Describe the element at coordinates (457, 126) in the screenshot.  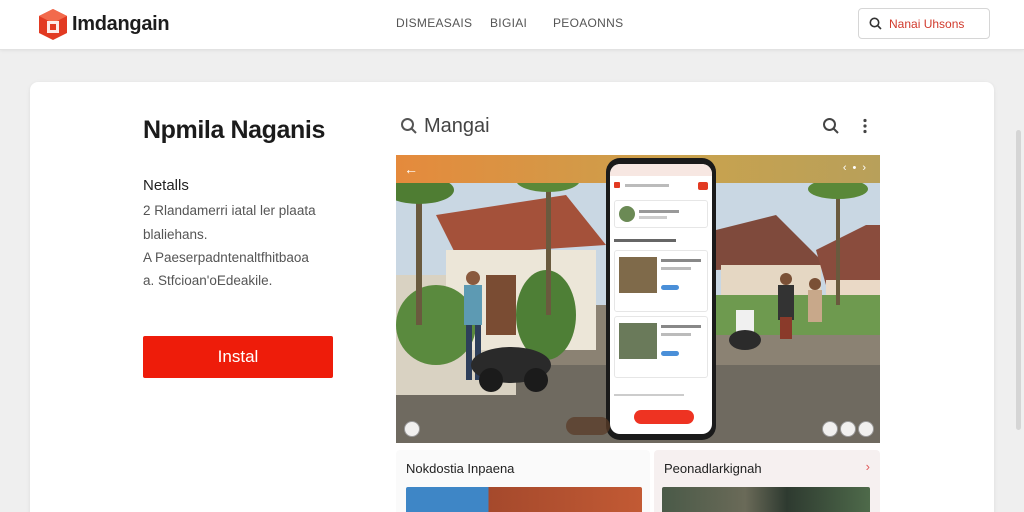
I see `preview-search-text: Mangai` at that location.